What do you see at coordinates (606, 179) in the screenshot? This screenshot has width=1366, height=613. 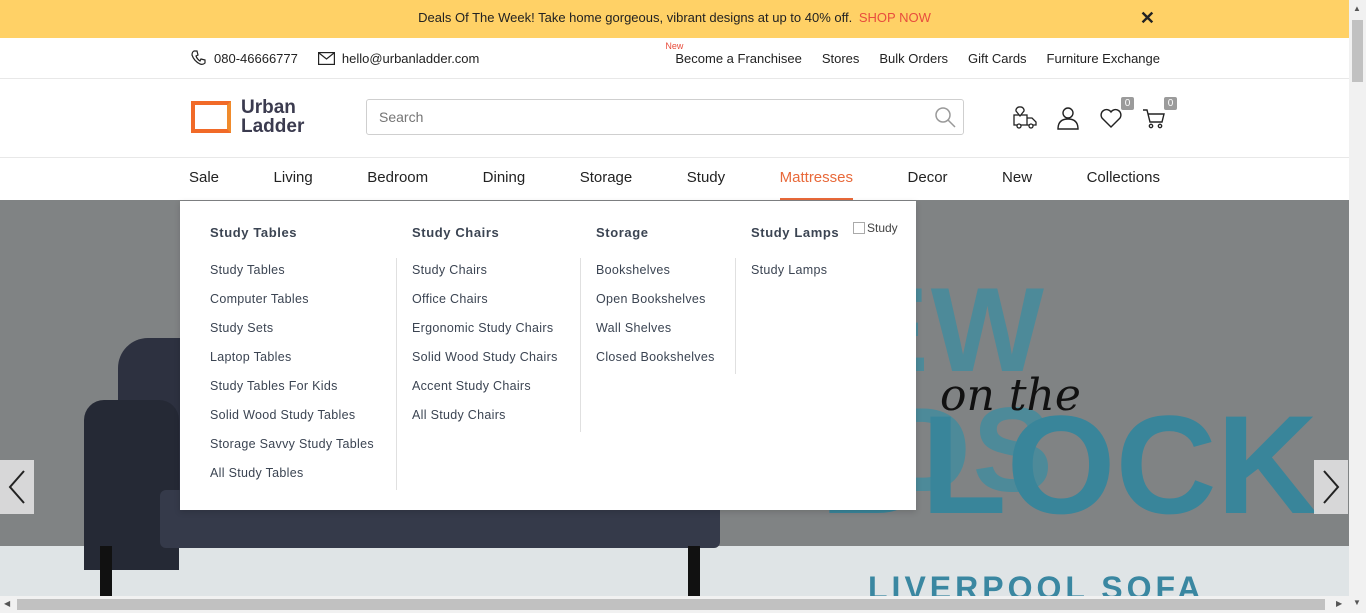 I see `nav-item-storage: Storage` at bounding box center [606, 179].